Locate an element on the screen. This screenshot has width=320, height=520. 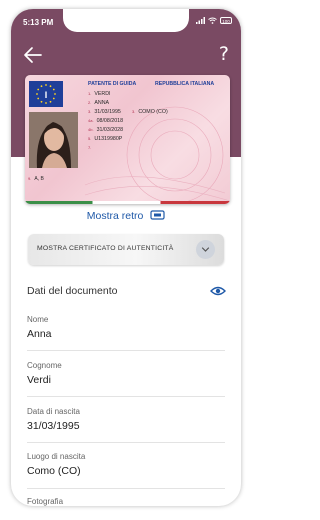
portrait-image is located at coordinates (53, 140).